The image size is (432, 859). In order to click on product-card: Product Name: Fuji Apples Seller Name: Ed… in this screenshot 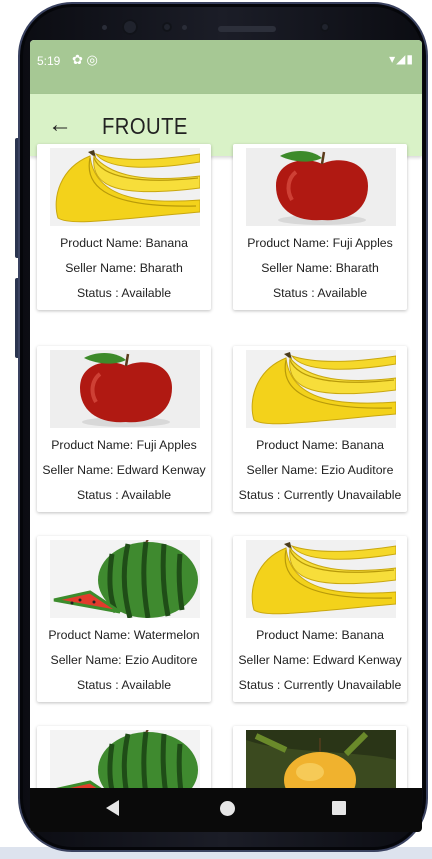, I will do `click(124, 429)`.